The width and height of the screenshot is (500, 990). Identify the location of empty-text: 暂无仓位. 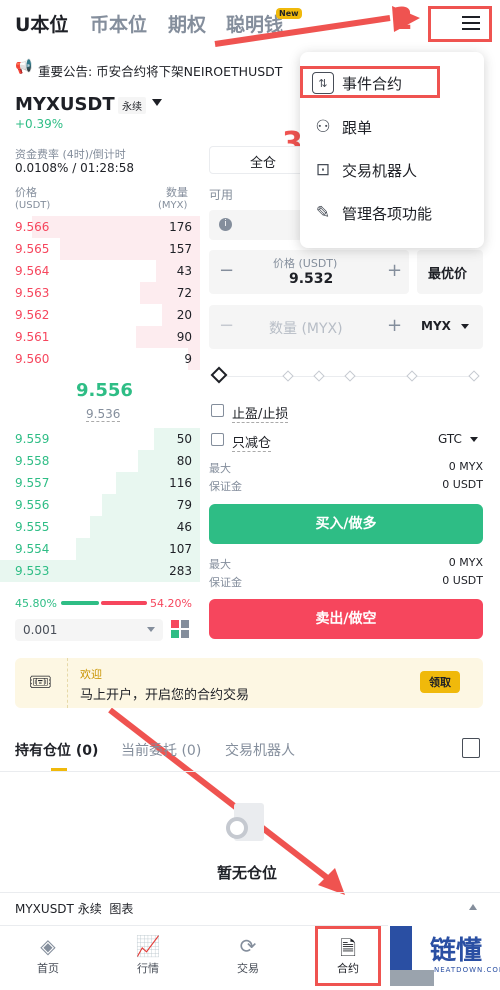
(247, 873).